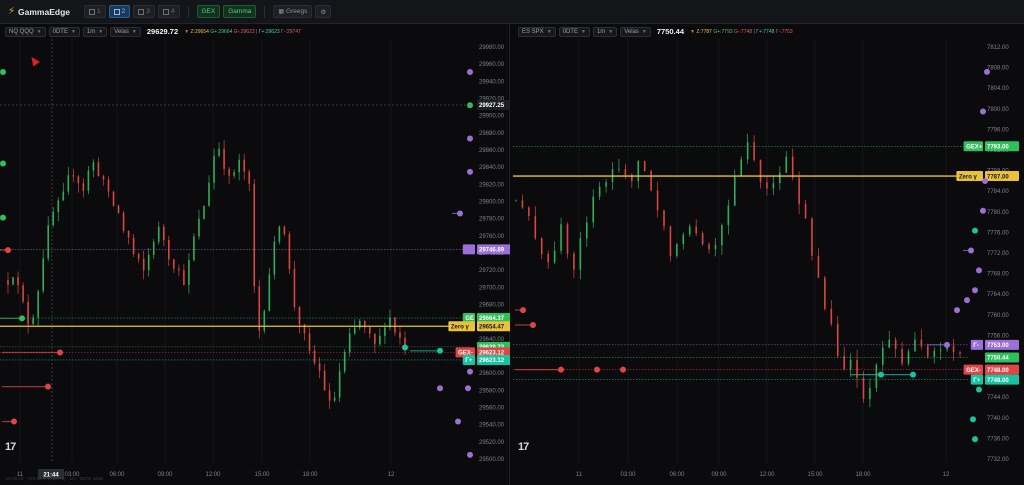  I want to click on price-tag-value: 7787.00, so click(998, 177).